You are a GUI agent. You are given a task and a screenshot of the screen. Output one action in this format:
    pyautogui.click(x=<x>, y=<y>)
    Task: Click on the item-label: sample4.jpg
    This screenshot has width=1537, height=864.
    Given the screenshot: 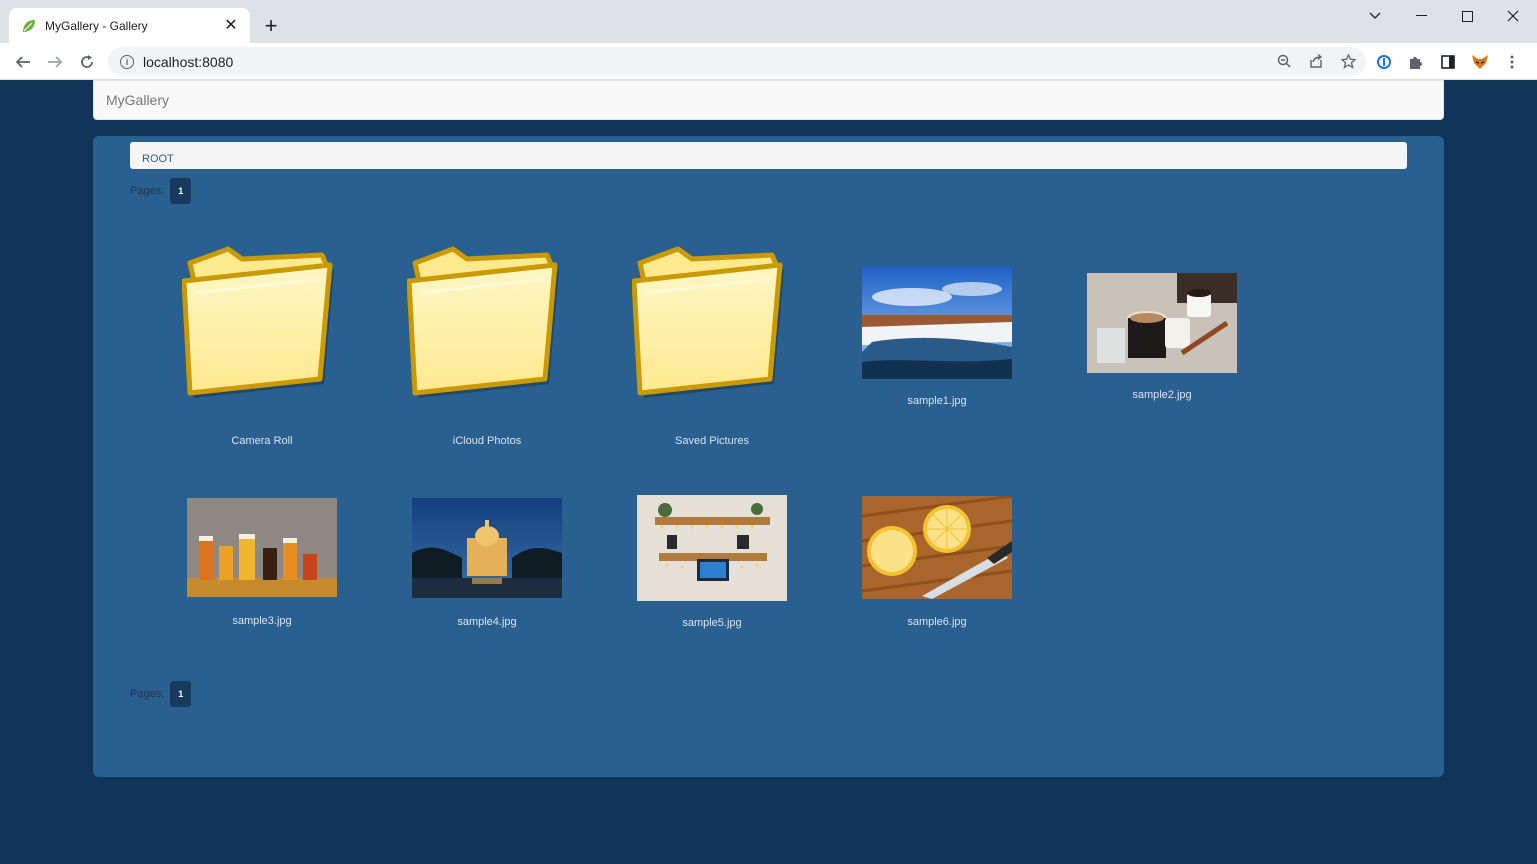 What is the action you would take?
    pyautogui.click(x=487, y=622)
    